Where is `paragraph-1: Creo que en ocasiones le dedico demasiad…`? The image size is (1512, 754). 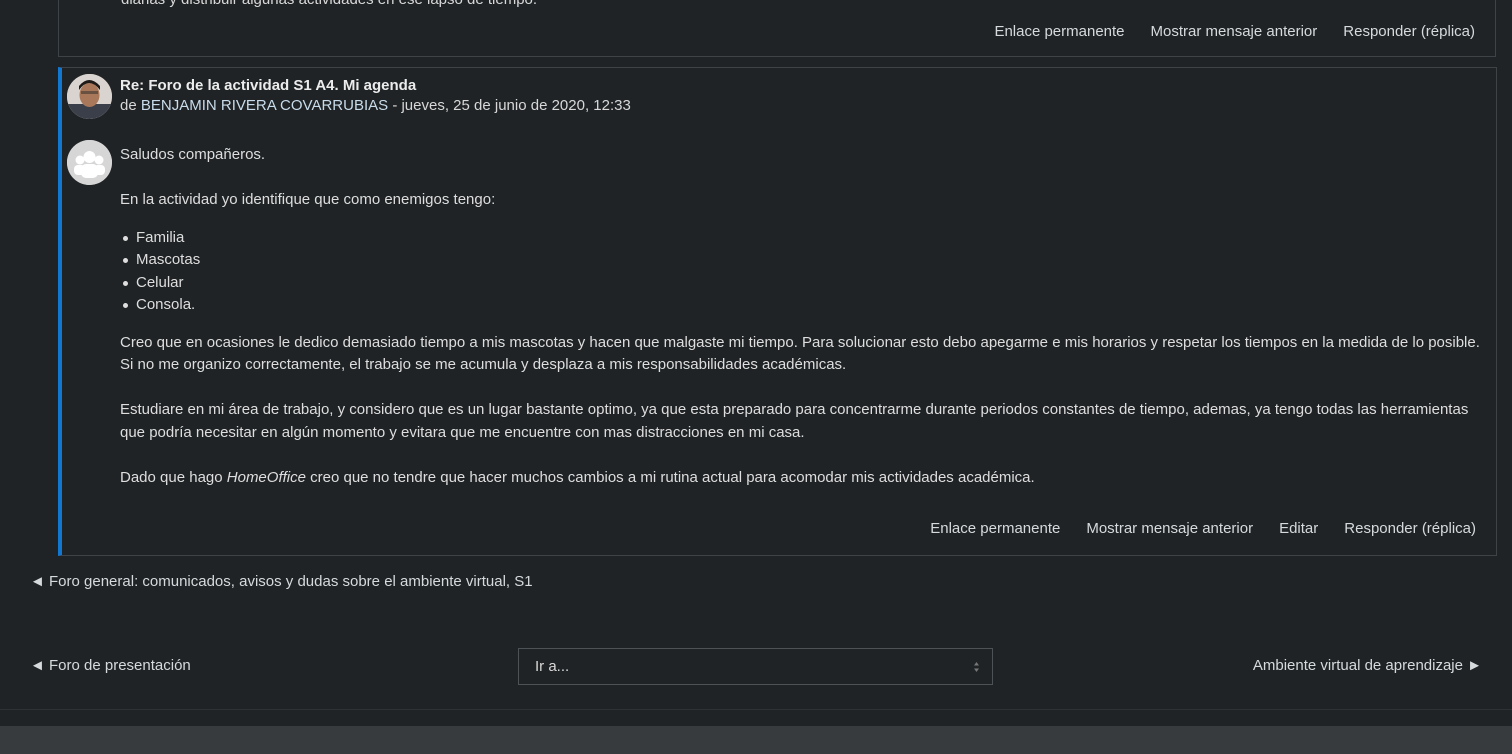
paragraph-1: Creo que en ocasiones le dedico demasiad… is located at coordinates (800, 353).